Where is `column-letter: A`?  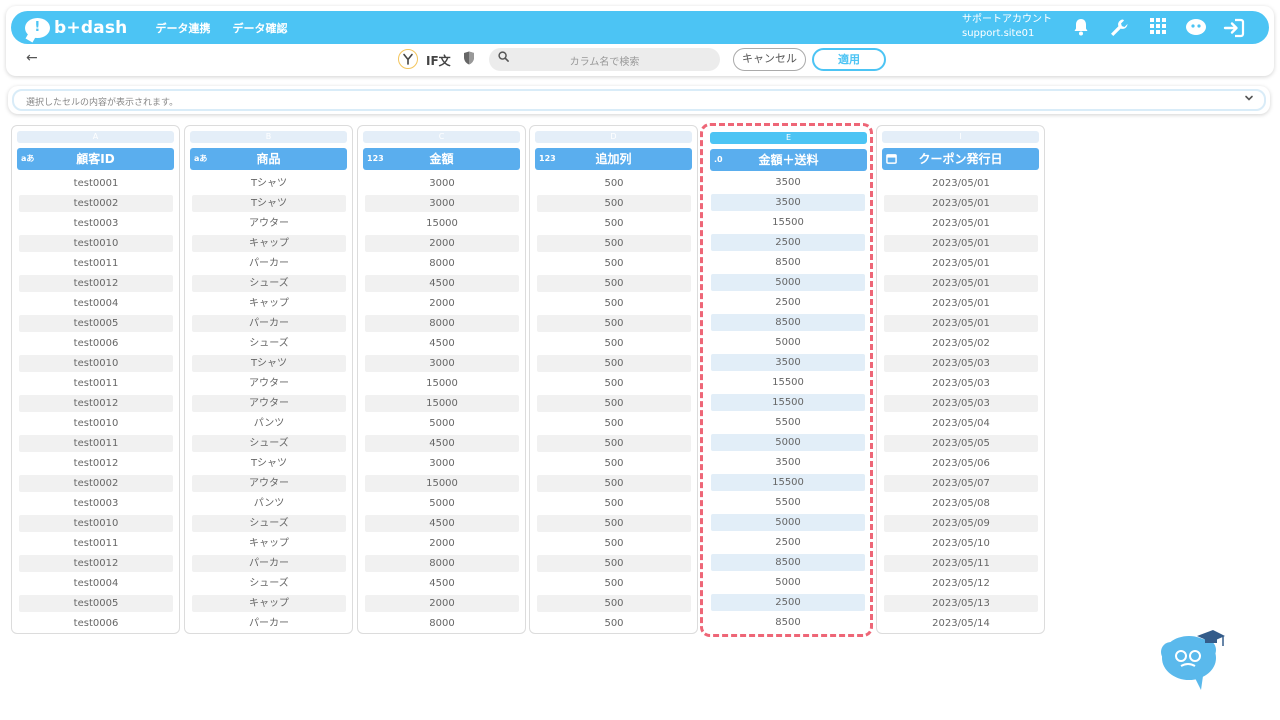
column-letter: A is located at coordinates (95, 137).